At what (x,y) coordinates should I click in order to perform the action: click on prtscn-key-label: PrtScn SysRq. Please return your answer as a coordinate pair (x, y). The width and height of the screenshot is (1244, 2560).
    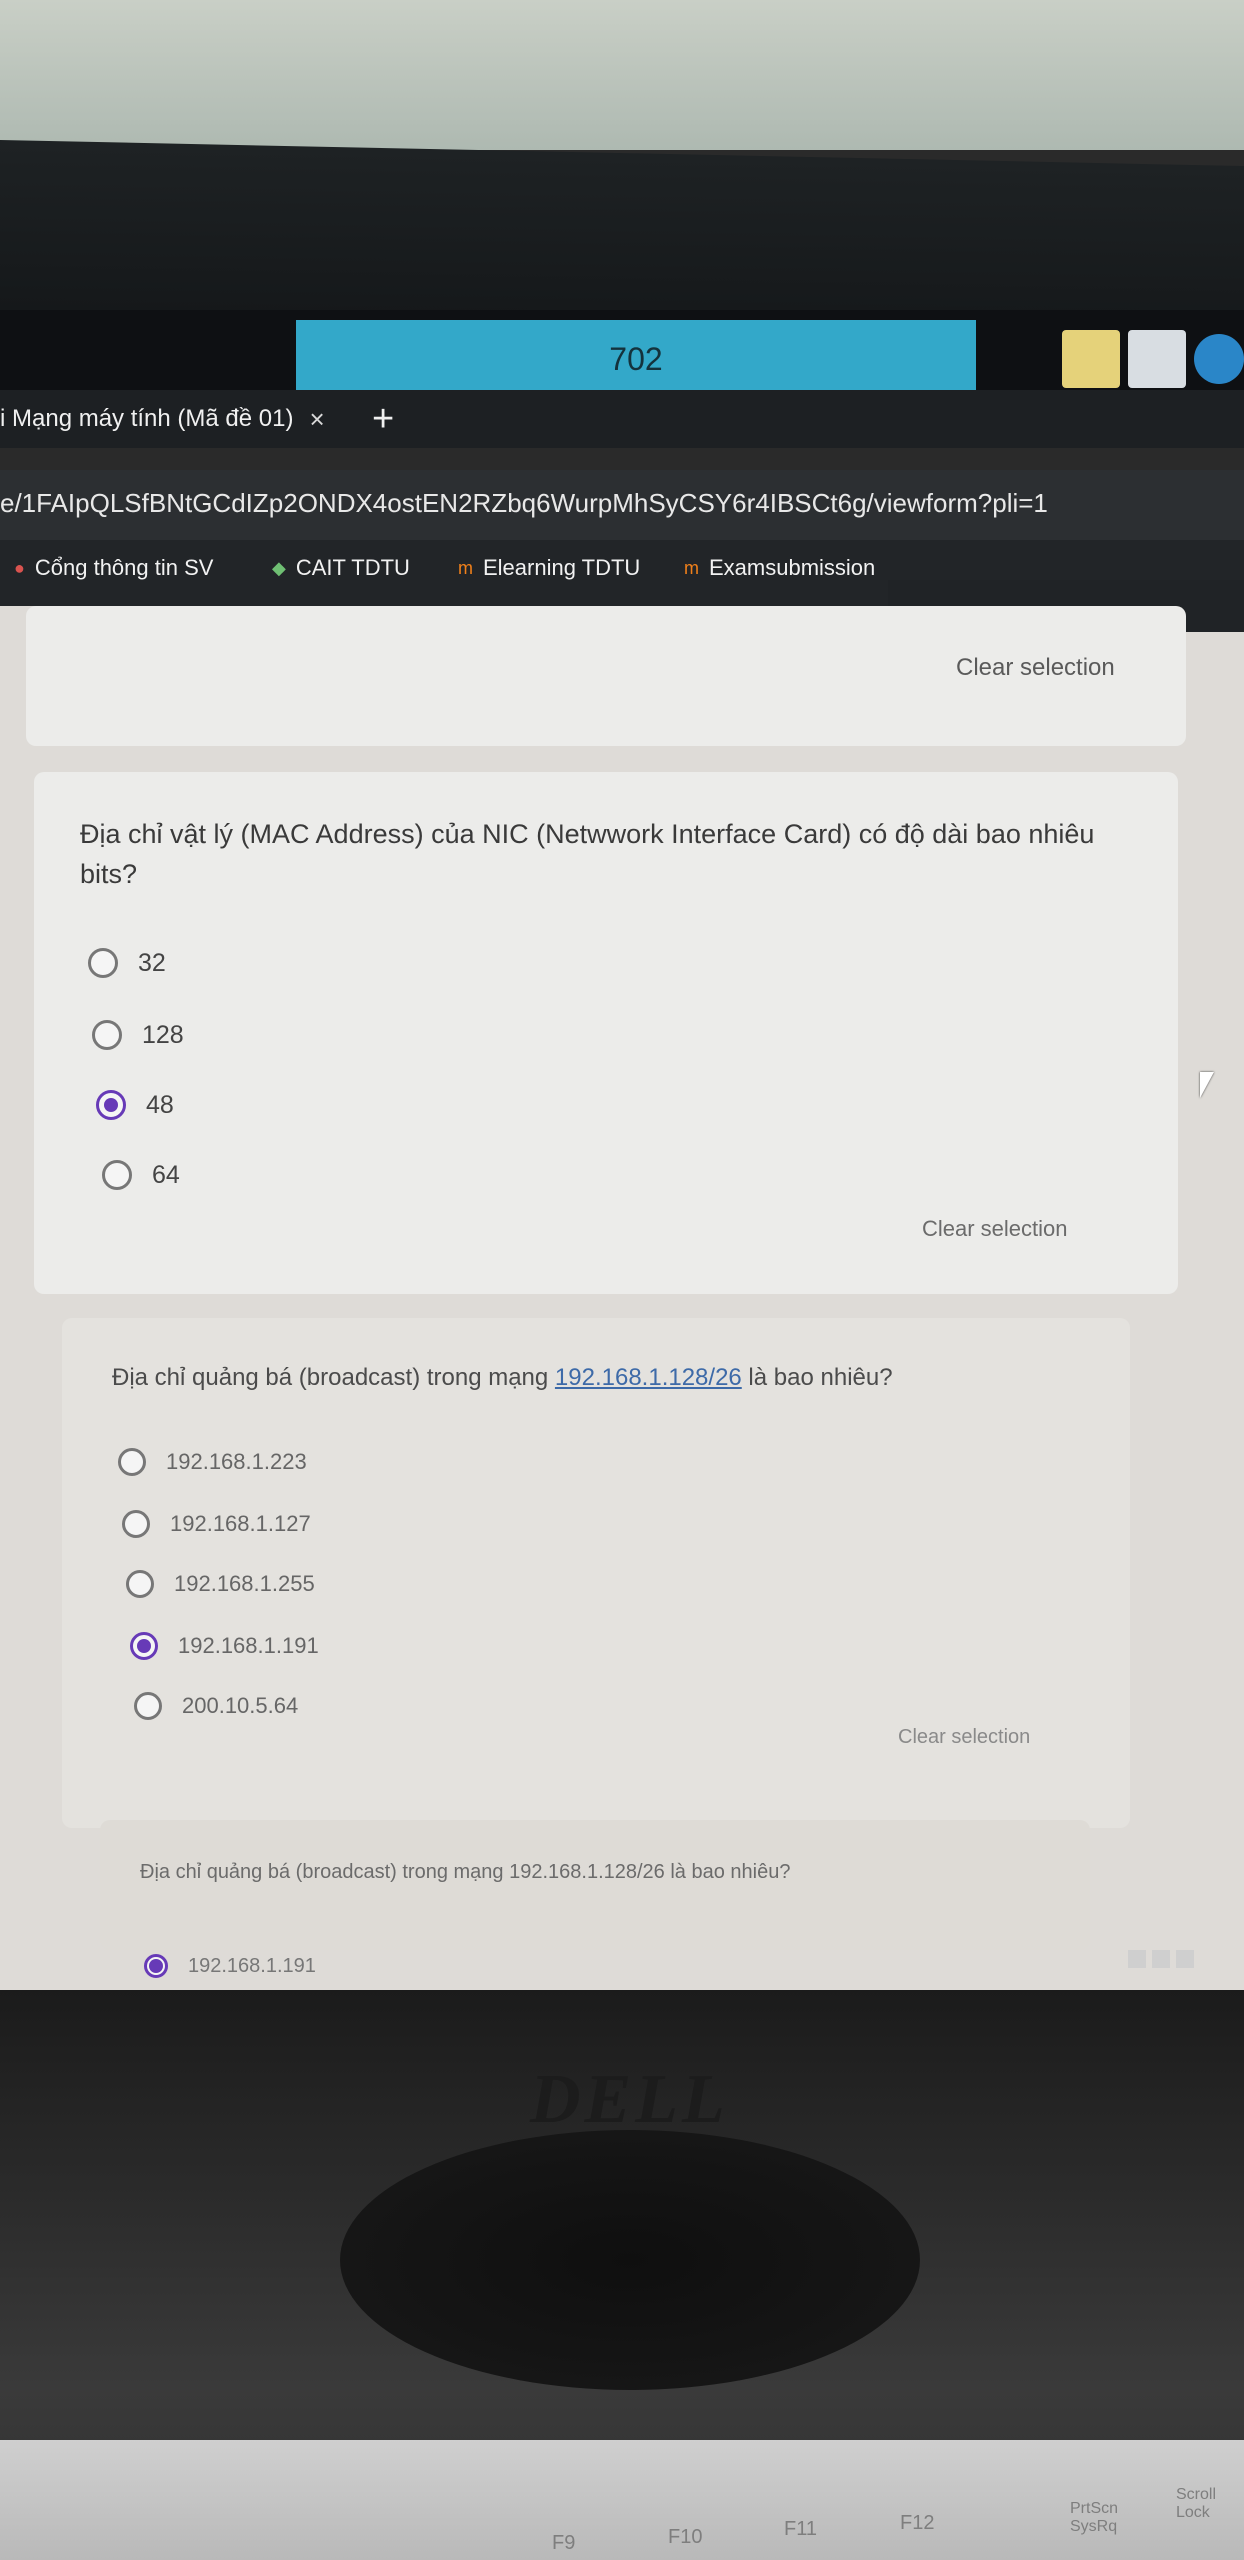
    Looking at the image, I should click on (1094, 2517).